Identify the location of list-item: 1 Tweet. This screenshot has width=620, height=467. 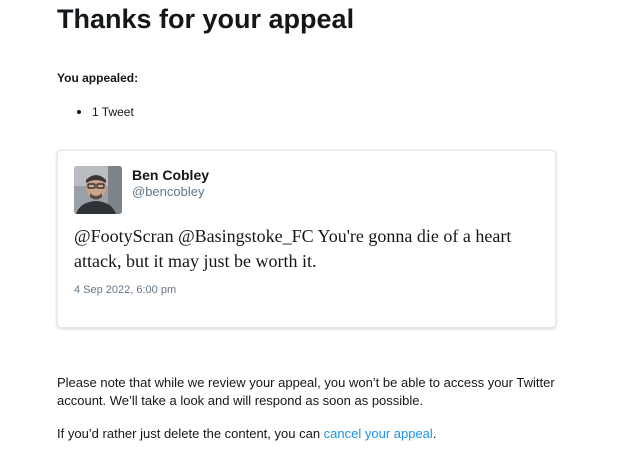
(105, 112).